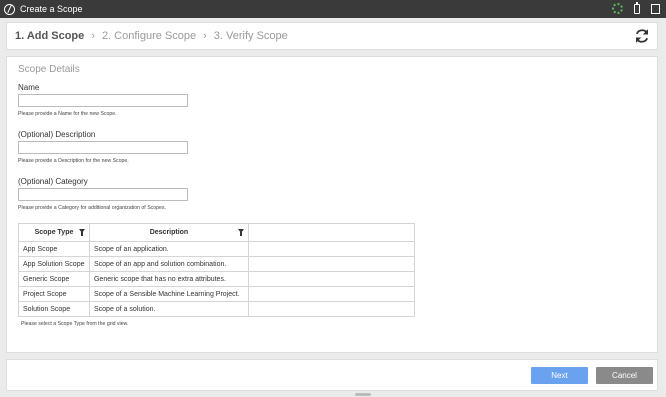 The image size is (666, 397). I want to click on title-bar-icons, so click(636, 7).